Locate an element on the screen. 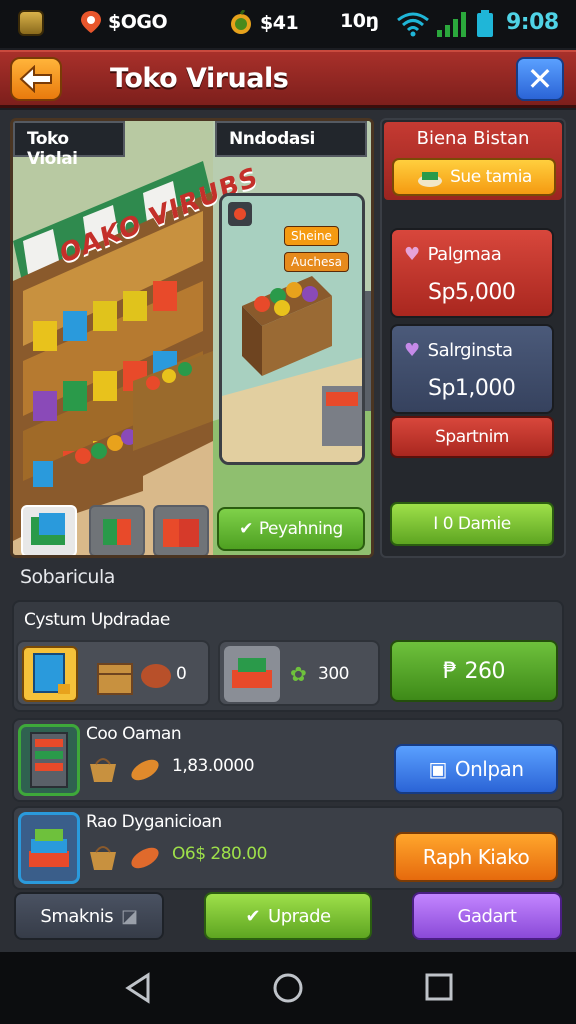  upgrade-slot-2: ✿ 300 is located at coordinates (299, 673).